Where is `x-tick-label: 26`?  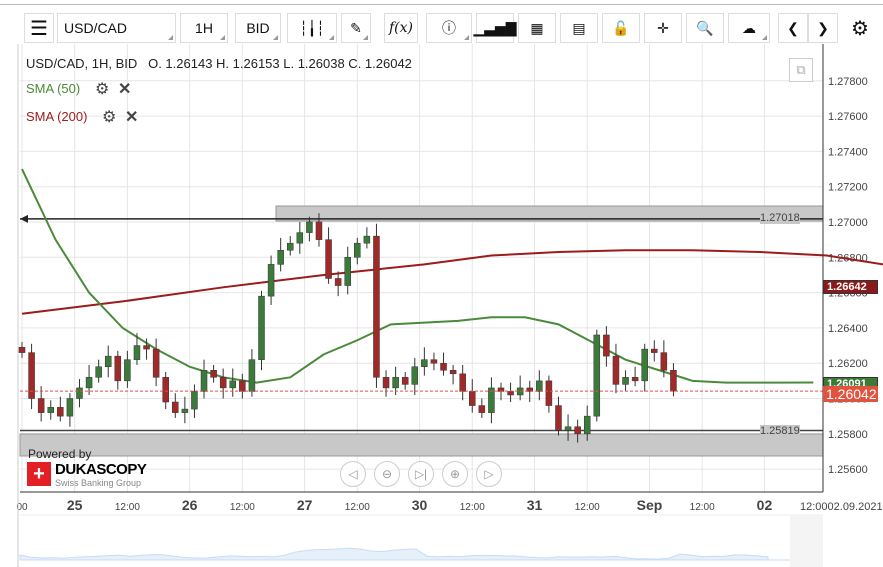
x-tick-label: 26 is located at coordinates (190, 505).